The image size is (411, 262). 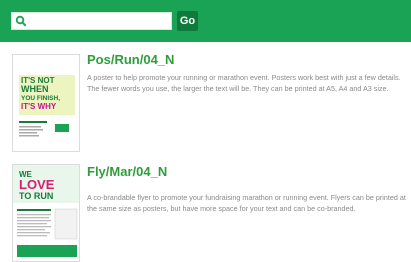 What do you see at coordinates (35, 89) in the screenshot?
I see `poster-headline-line2: WHEN` at bounding box center [35, 89].